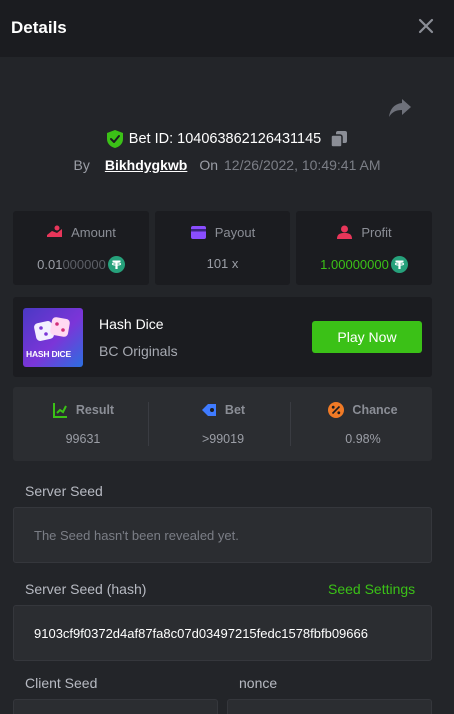 This screenshot has width=454, height=714. I want to click on on-label: On, so click(209, 165).